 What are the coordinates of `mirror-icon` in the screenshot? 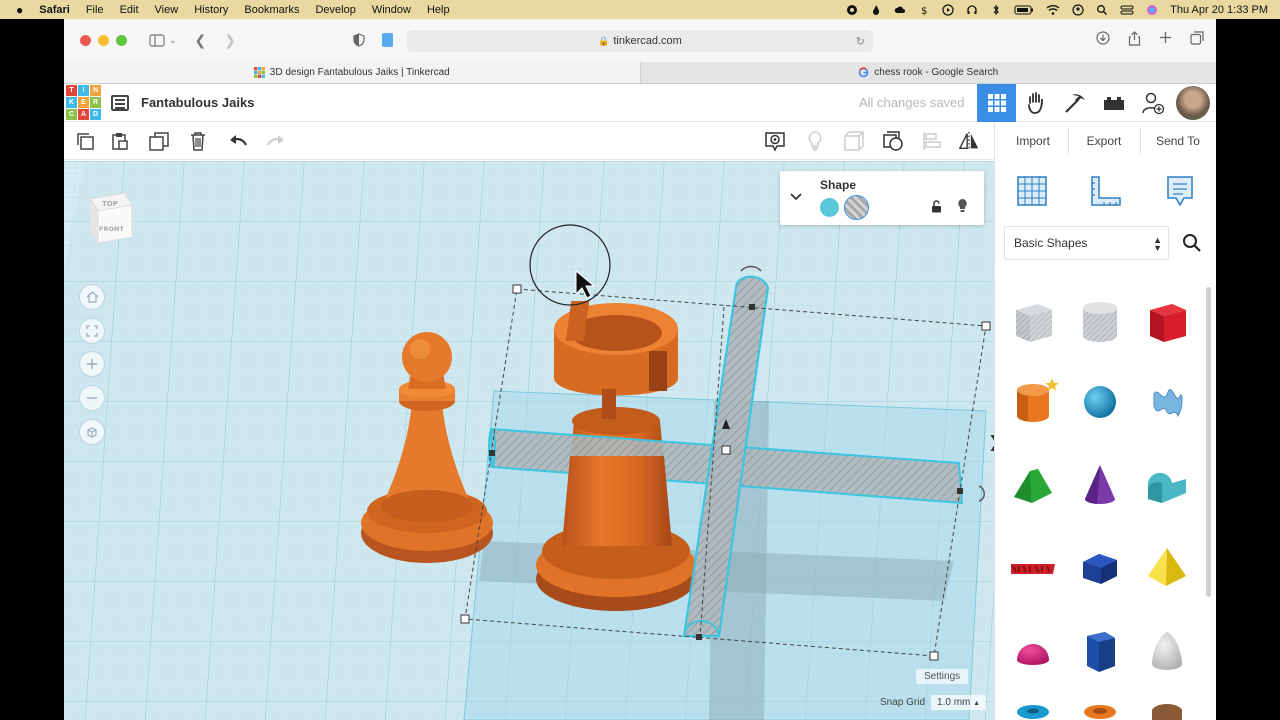 It's located at (969, 141).